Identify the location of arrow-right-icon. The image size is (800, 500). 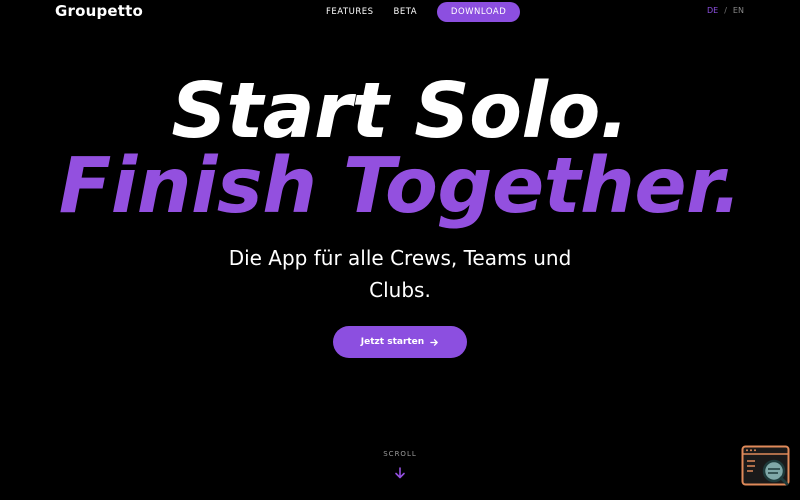
(434, 342).